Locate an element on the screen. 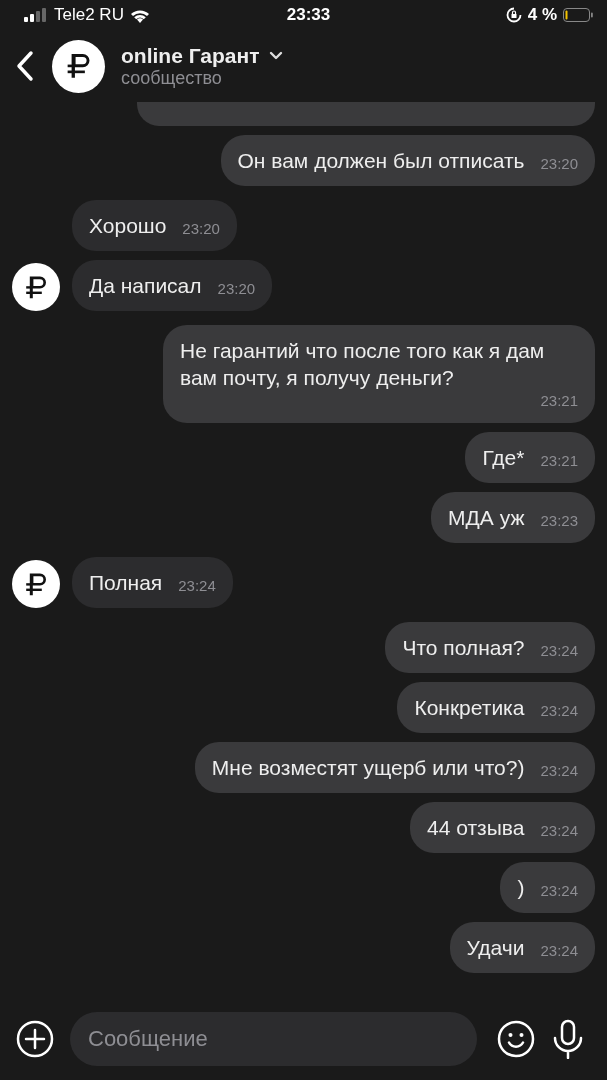  clock: 23:33 is located at coordinates (308, 15).